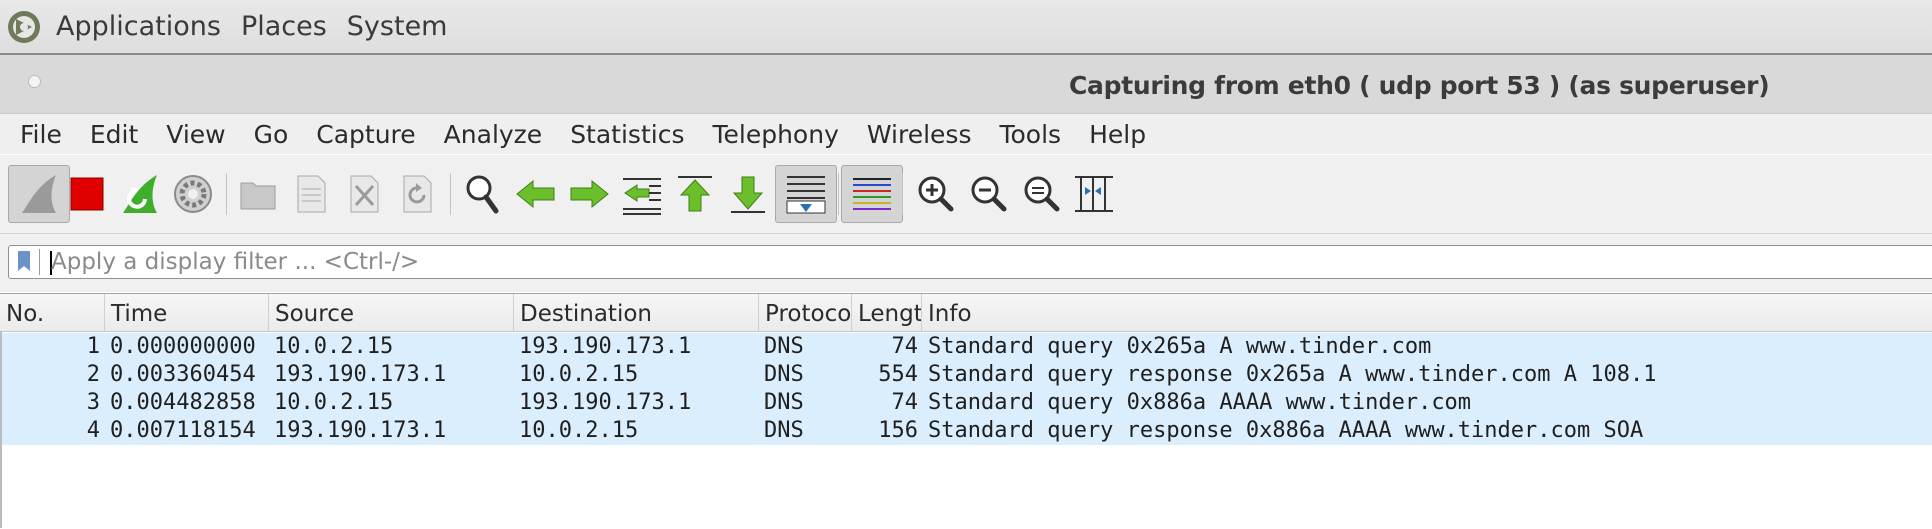  What do you see at coordinates (183, 430) in the screenshot?
I see `cell-time: 0.007118154` at bounding box center [183, 430].